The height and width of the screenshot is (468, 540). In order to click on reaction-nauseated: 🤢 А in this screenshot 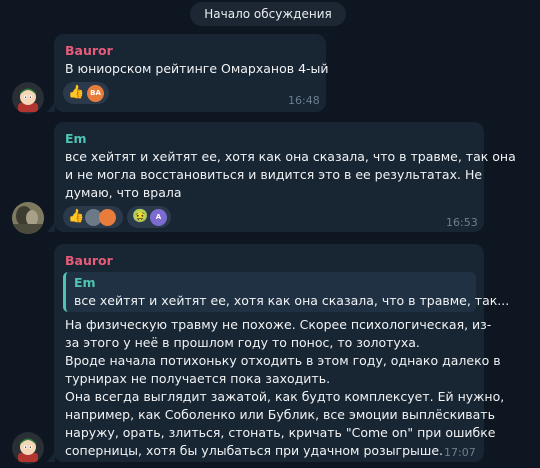, I will do `click(149, 217)`.